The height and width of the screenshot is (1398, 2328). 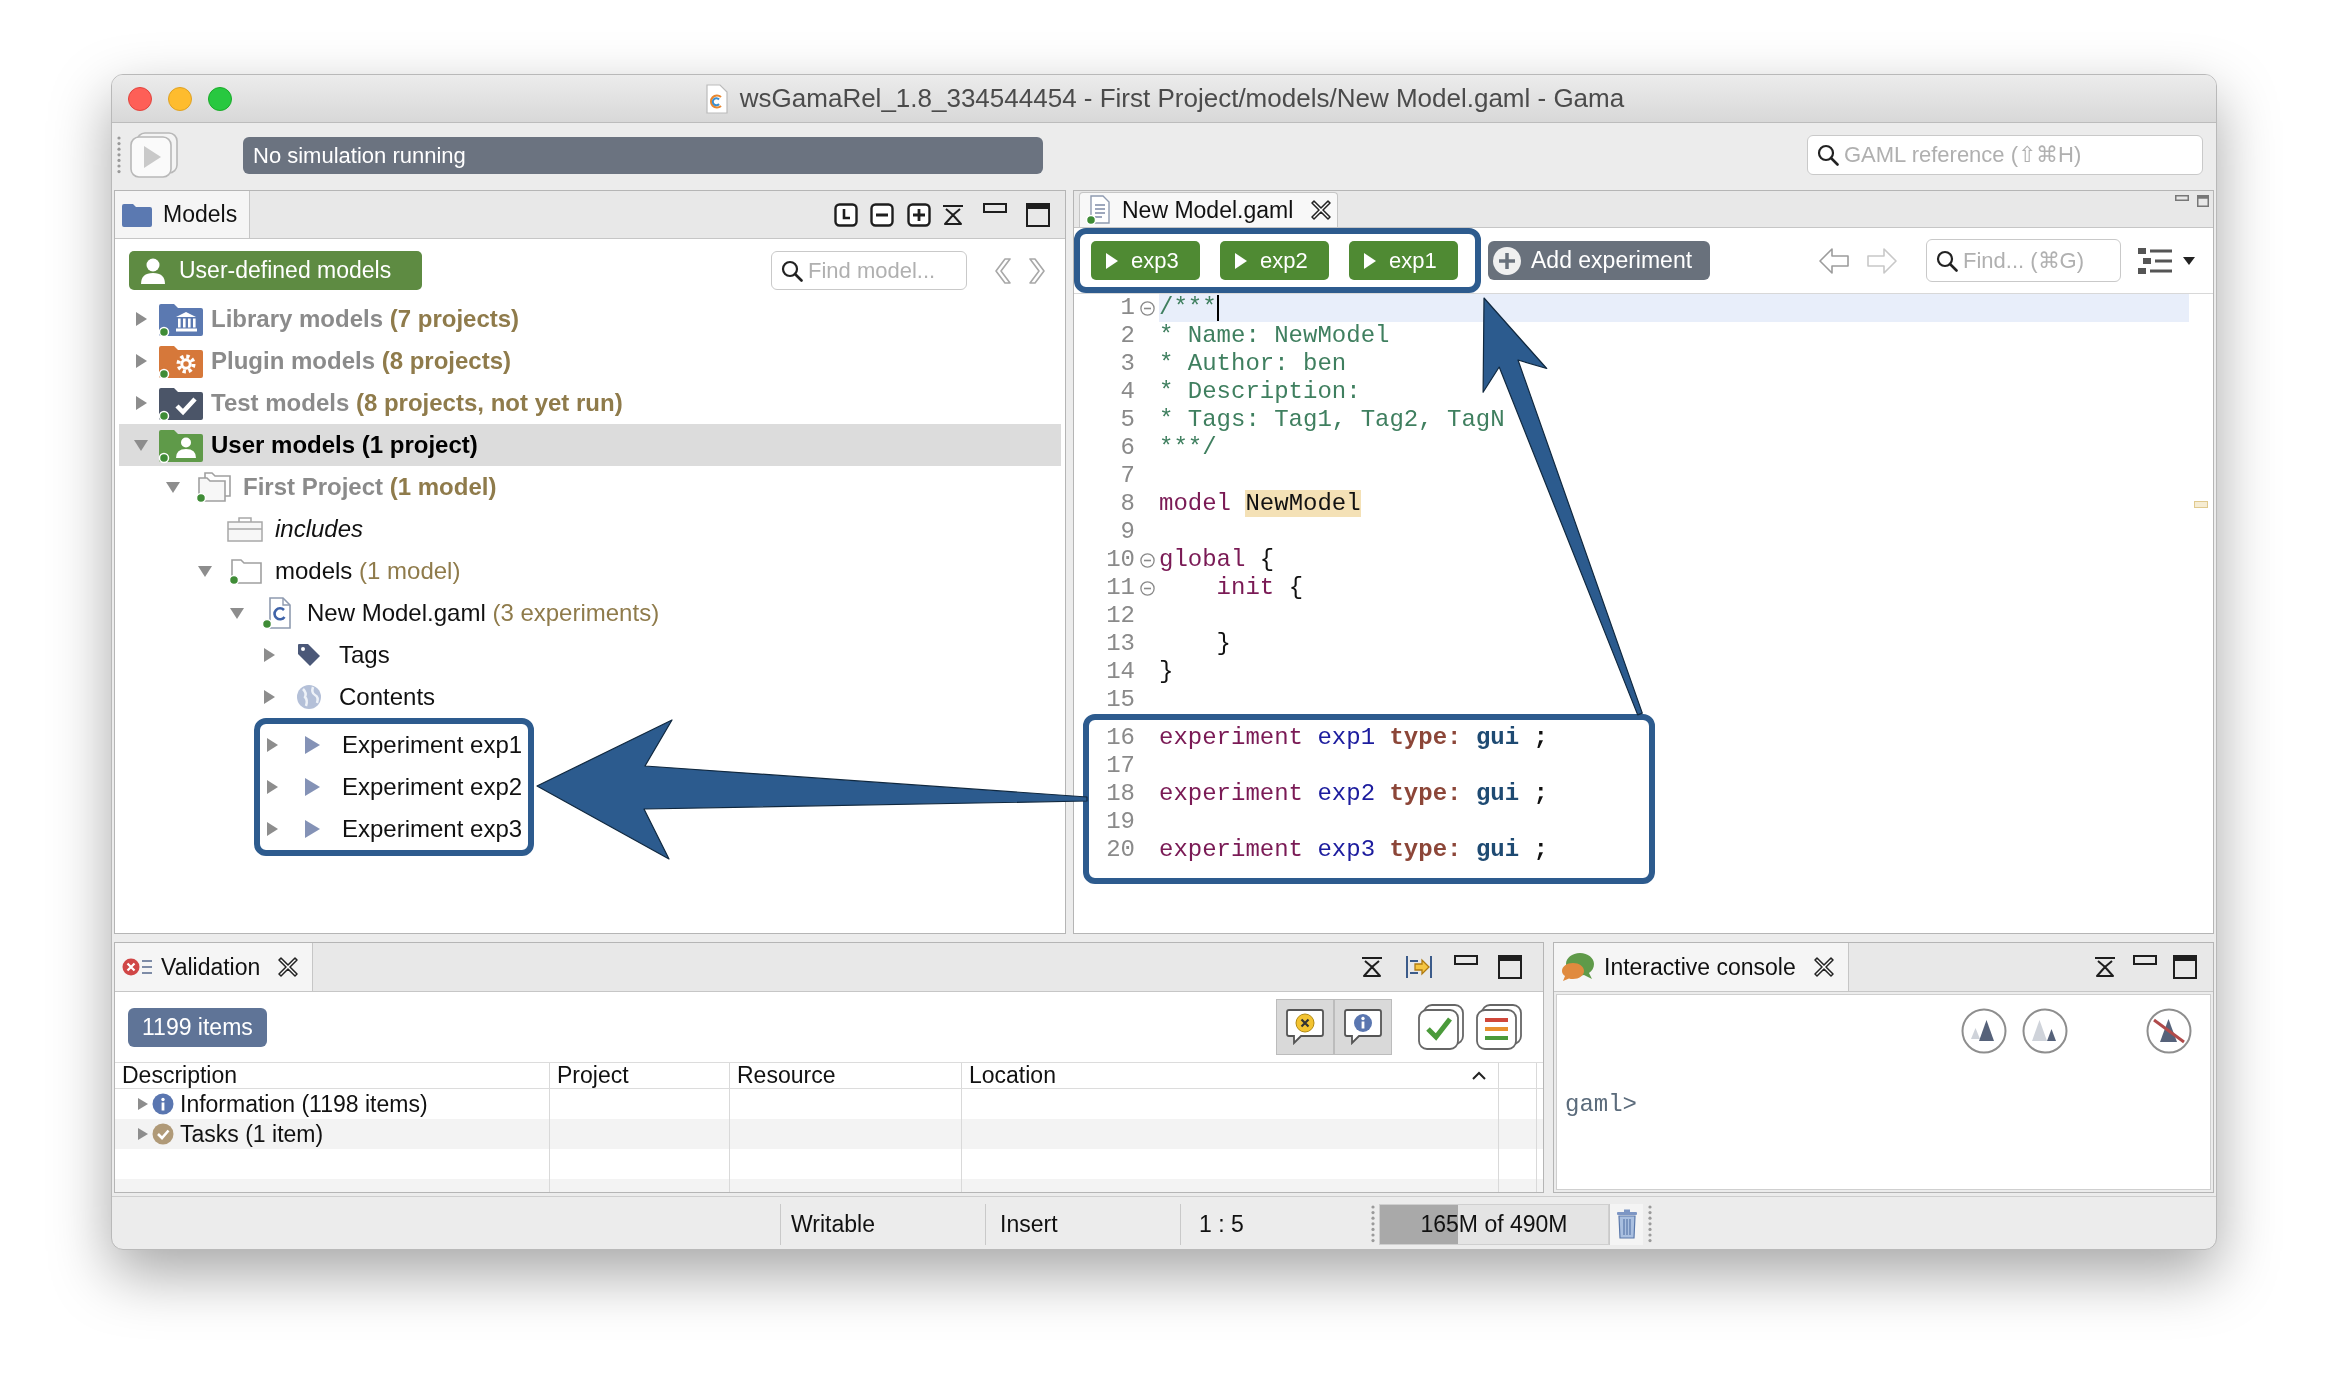 What do you see at coordinates (846, 1075) in the screenshot?
I see `column-header: Resource` at bounding box center [846, 1075].